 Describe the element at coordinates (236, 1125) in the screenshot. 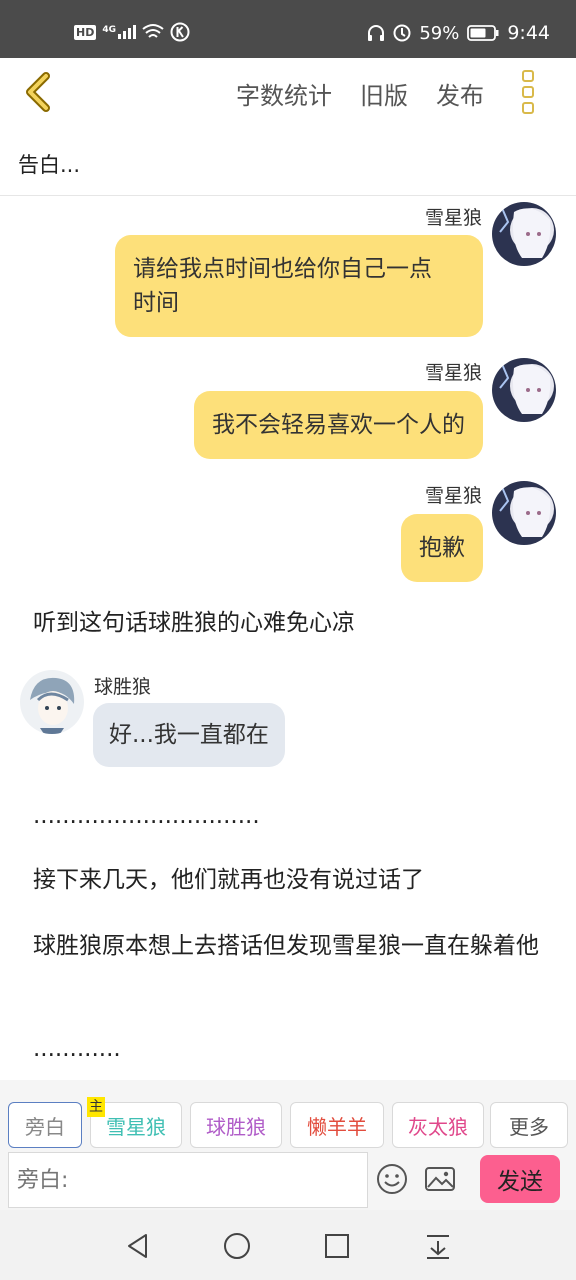

I see `role-qiushenglang: 球胜狼` at that location.